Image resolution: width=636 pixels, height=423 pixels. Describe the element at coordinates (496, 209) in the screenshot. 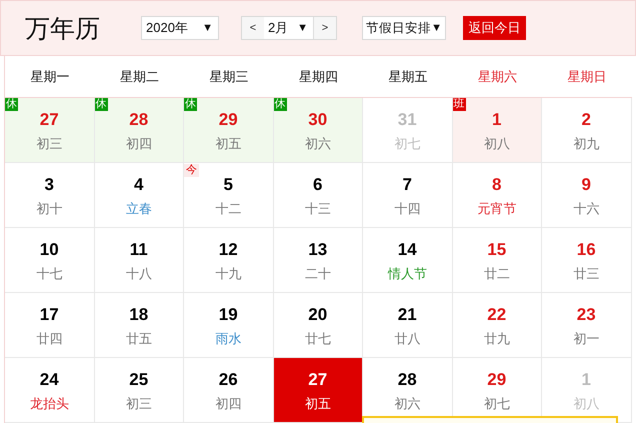

I see `lunar-date: 元宵节` at that location.